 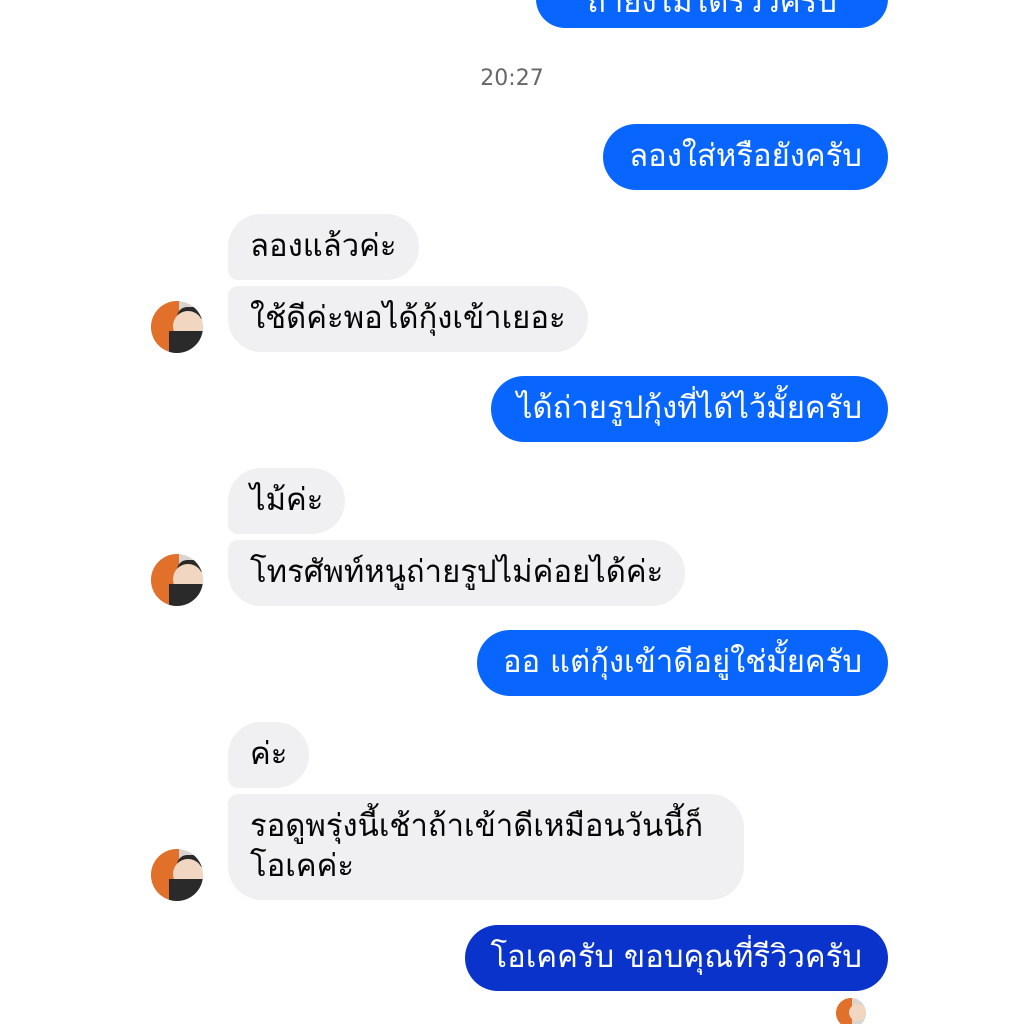 I want to click on message-bubble-outgoing-partial: ถ้ายังไม่ได้รีวิวครับ, so click(x=712, y=14).